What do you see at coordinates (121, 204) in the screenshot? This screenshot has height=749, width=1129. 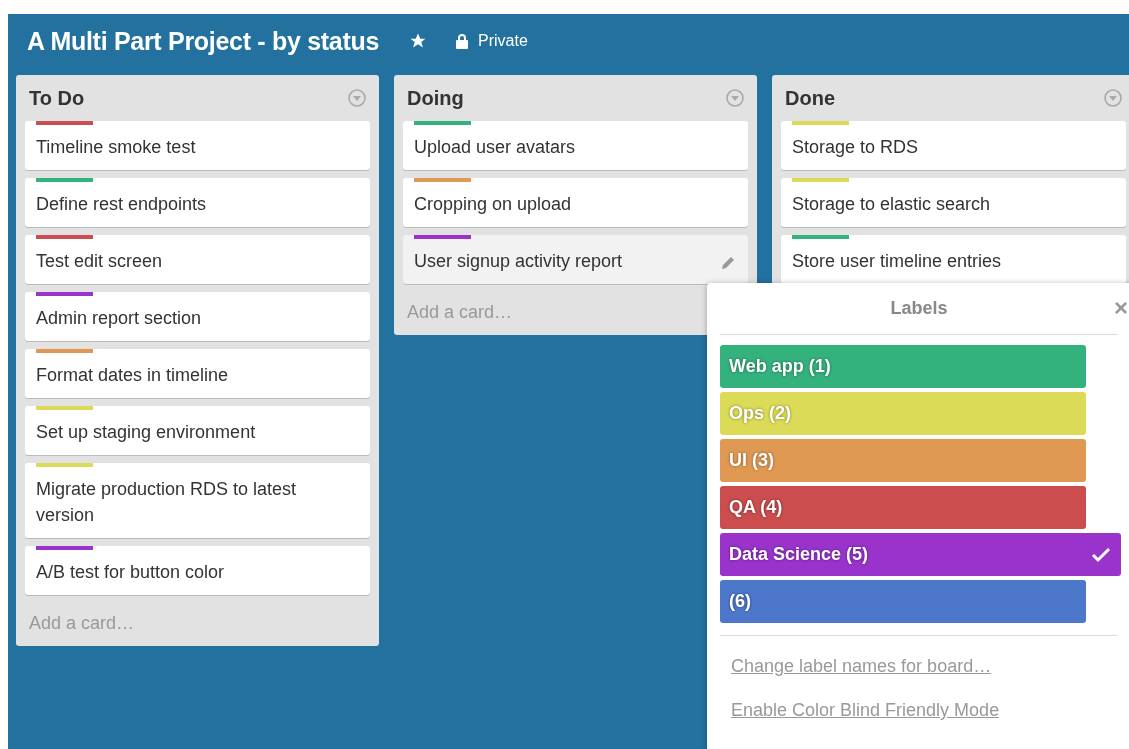 I see `card-title: Define rest endpoints` at bounding box center [121, 204].